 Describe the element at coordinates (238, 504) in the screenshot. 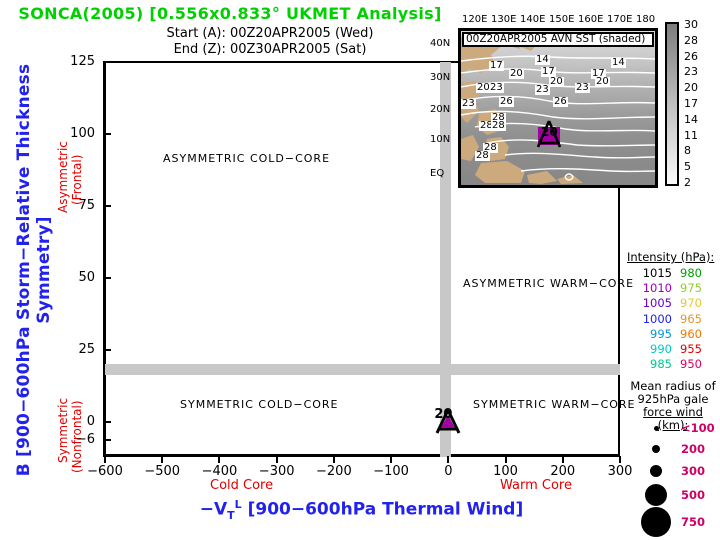

I see `x-axis-title-sup: L` at that location.